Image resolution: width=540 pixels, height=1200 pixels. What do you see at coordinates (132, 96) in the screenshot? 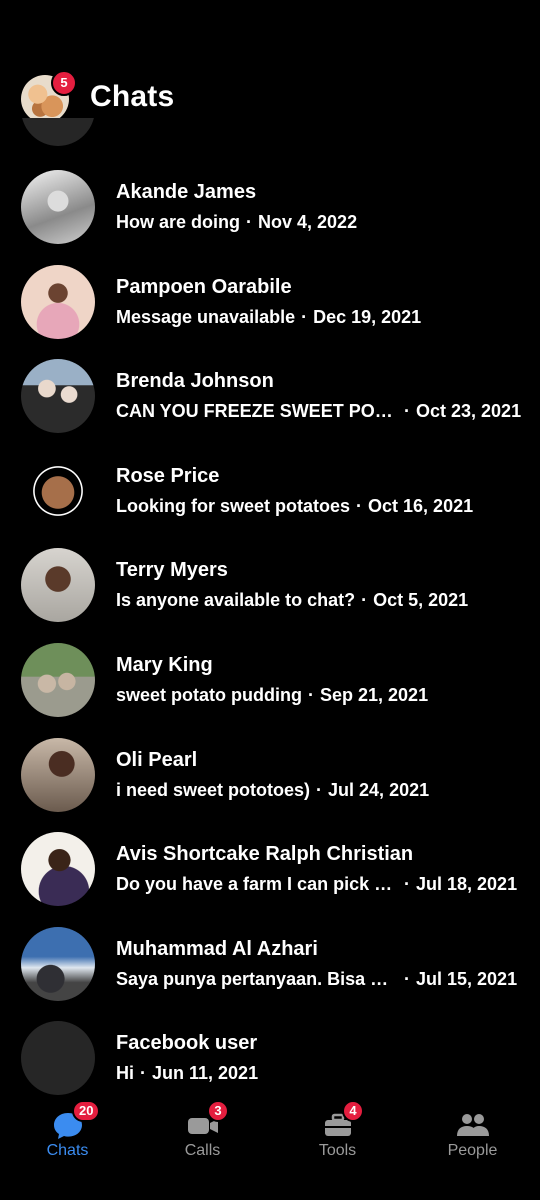
I see `page-title: Chats` at bounding box center [132, 96].